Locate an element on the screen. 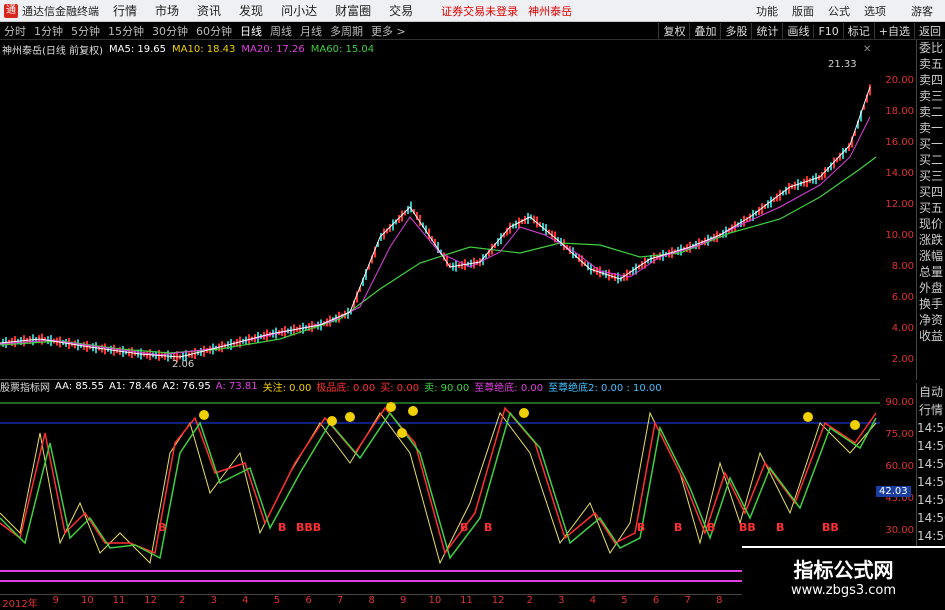 The height and width of the screenshot is (610, 945). quote-field-label: 卖四 is located at coordinates (931, 80).